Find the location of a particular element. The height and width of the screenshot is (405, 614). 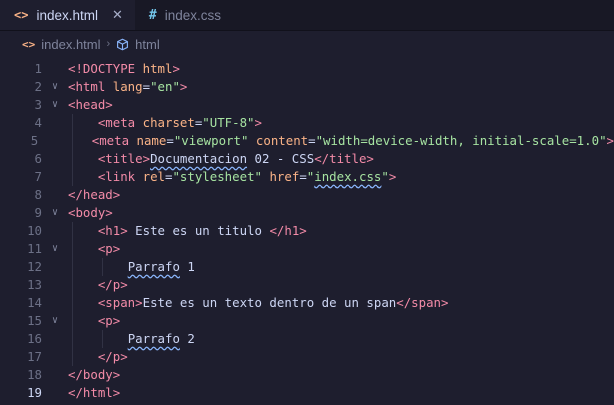

chevron-right-icon: › is located at coordinates (108, 44).